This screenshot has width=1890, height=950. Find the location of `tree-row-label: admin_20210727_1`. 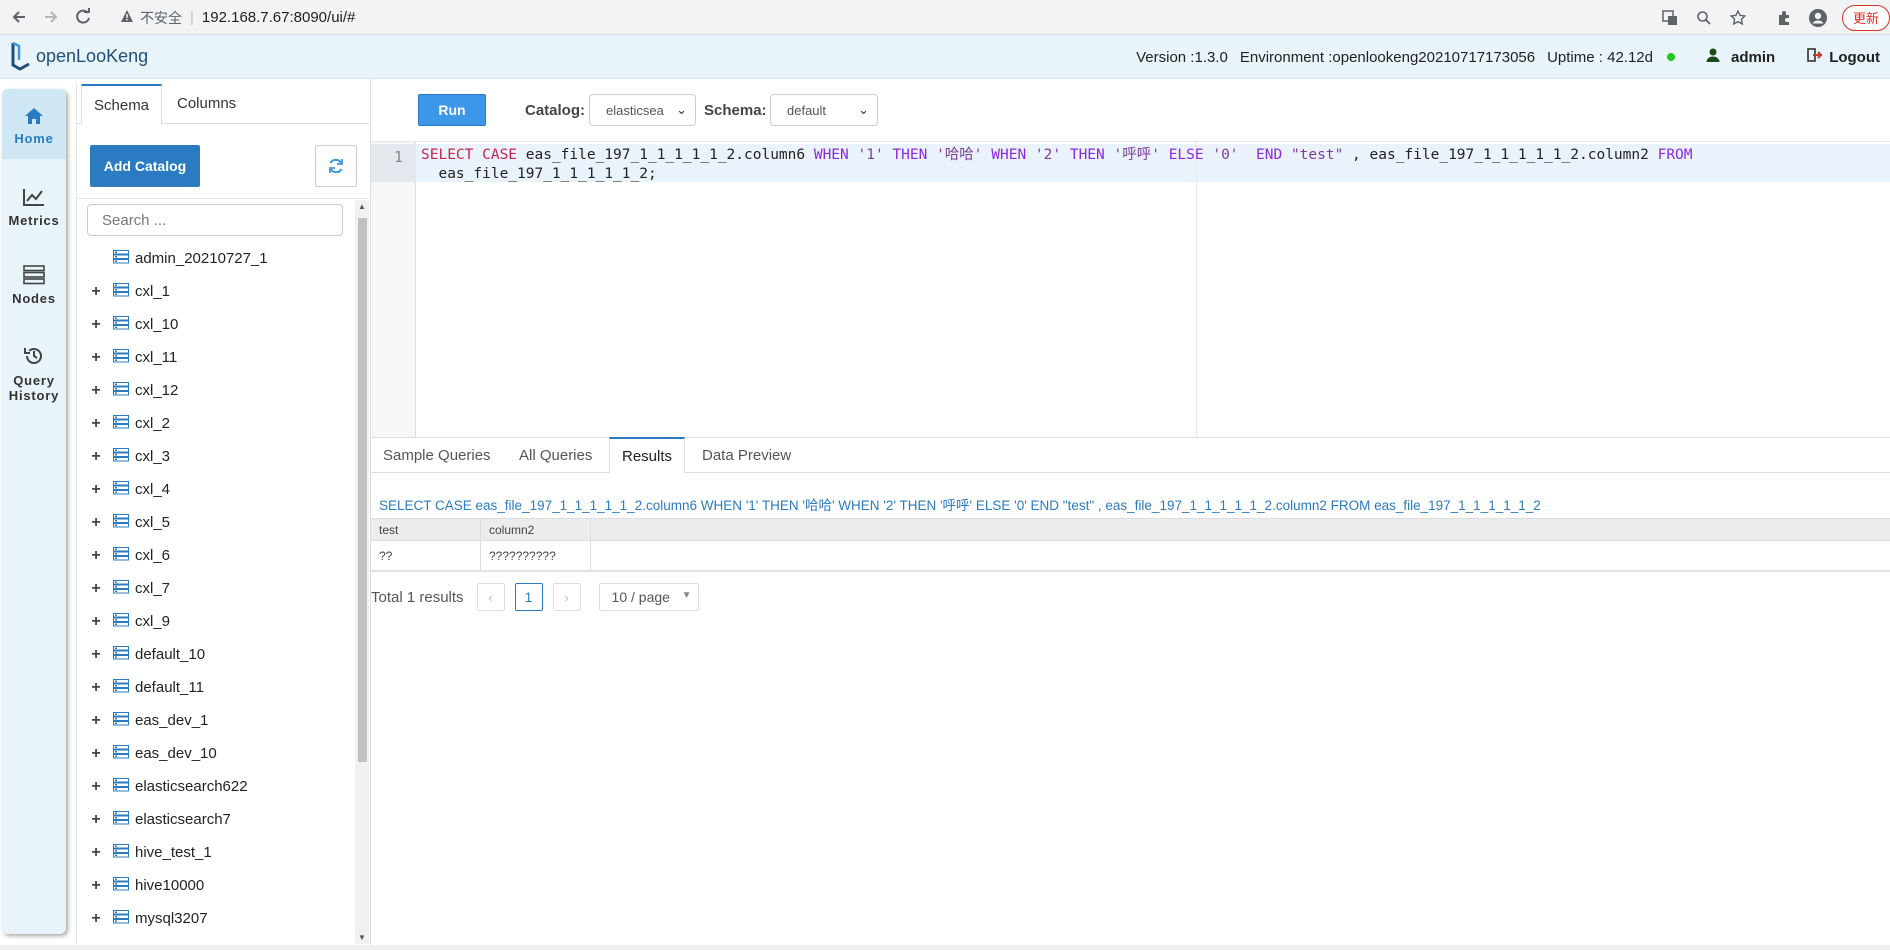

tree-row-label: admin_20210727_1 is located at coordinates (201, 258).